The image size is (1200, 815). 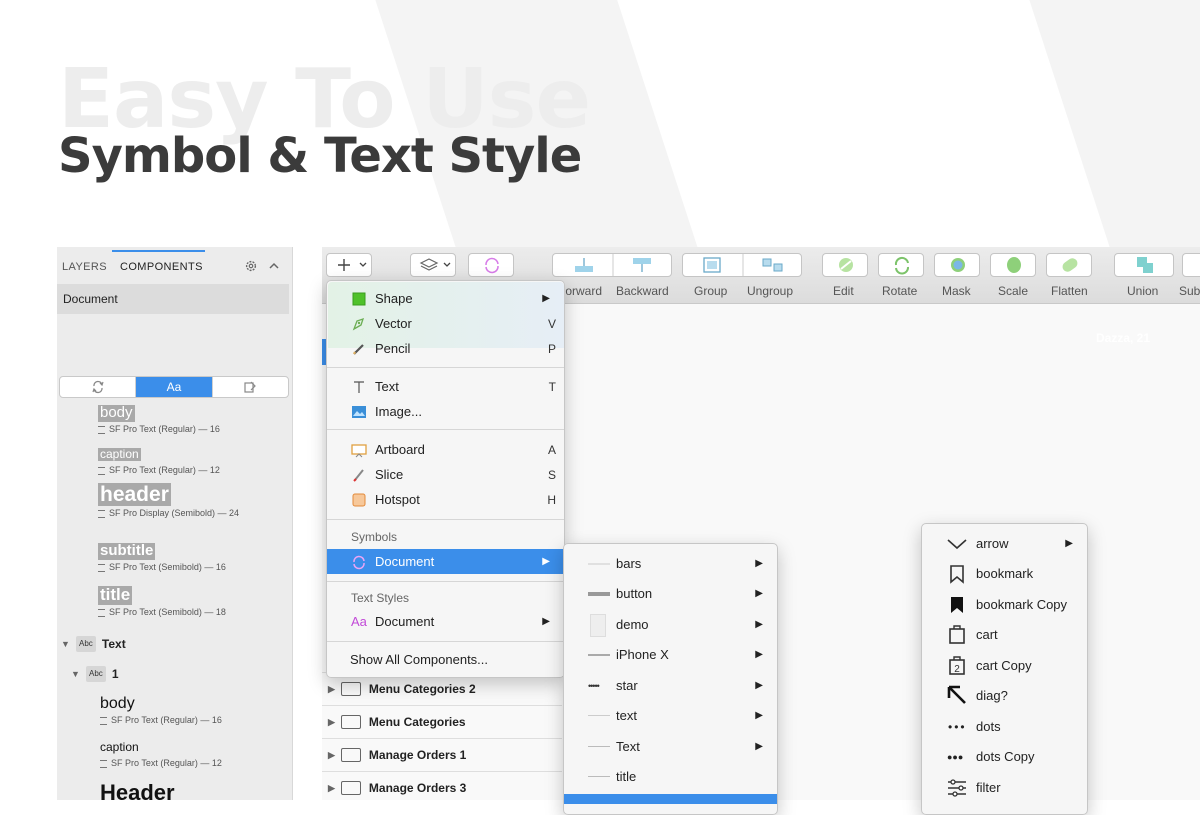 I want to click on toolbar-label-flatten: Flatten, so click(x=1069, y=291).